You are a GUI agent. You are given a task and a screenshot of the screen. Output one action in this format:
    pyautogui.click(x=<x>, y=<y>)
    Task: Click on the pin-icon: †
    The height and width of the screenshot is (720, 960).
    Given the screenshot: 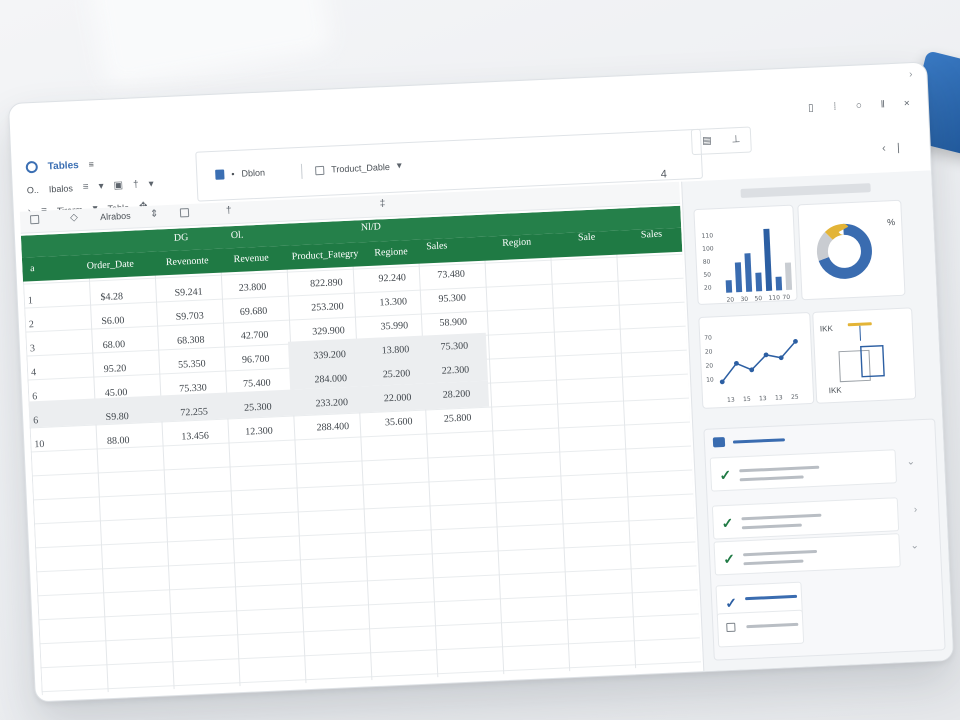 What is the action you would take?
    pyautogui.click(x=136, y=184)
    